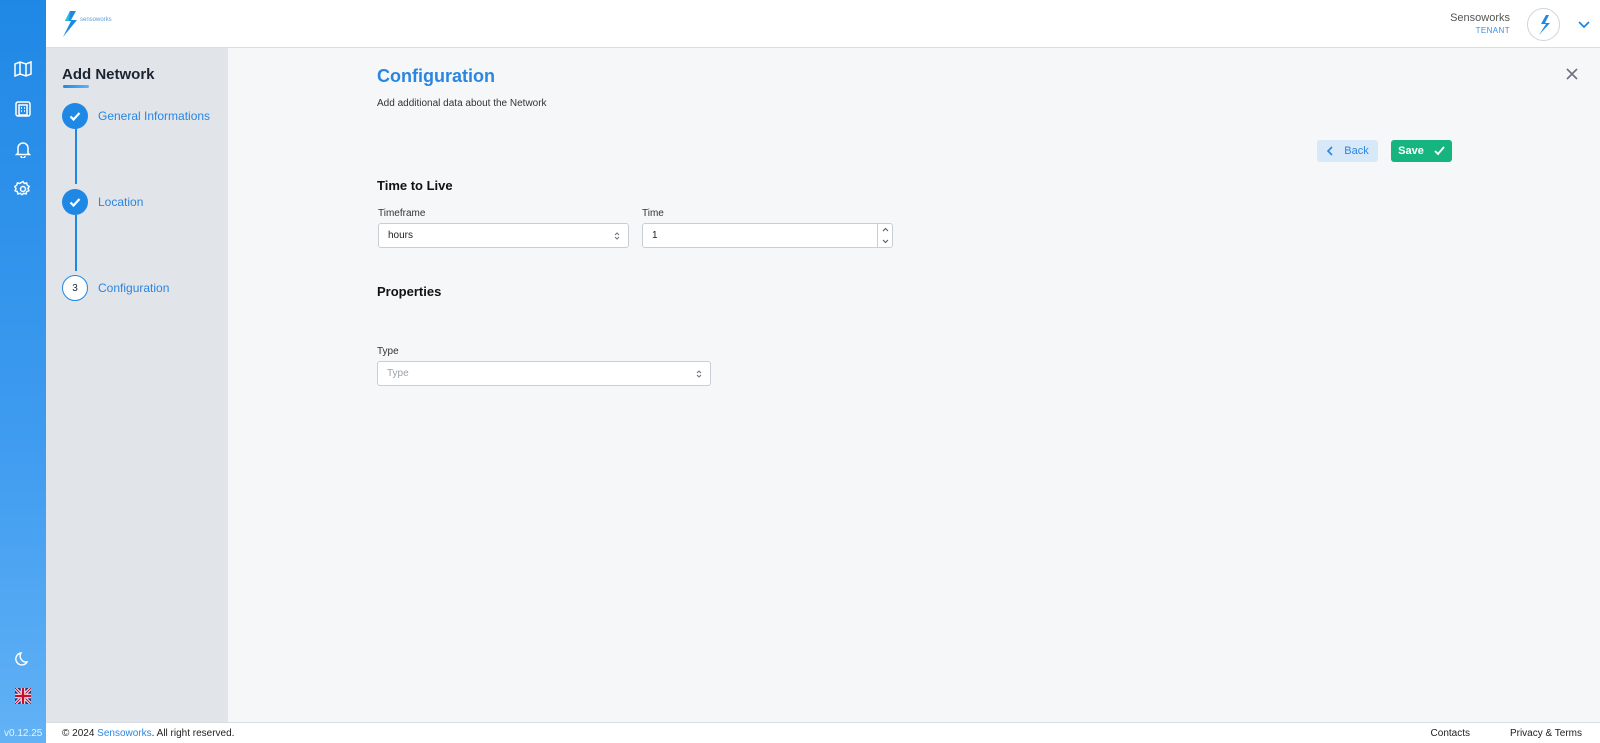 The height and width of the screenshot is (743, 1600). What do you see at coordinates (462, 103) in the screenshot?
I see `page-subtitle: Add additional data about the Network` at bounding box center [462, 103].